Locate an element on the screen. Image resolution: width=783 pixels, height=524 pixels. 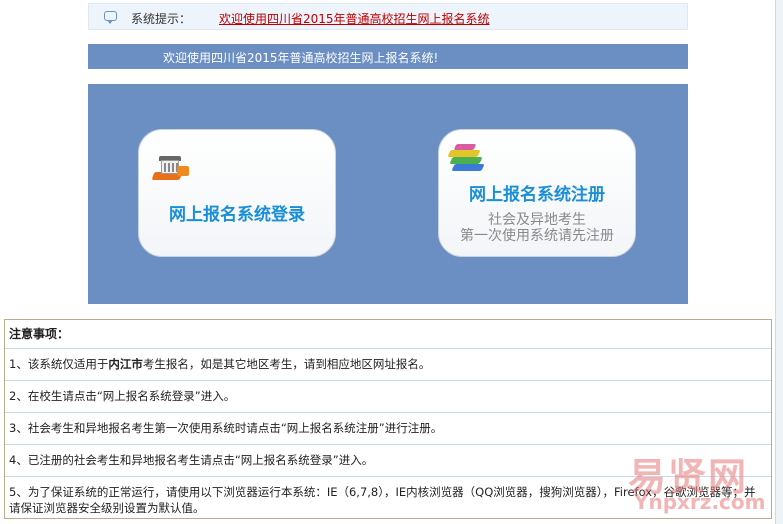
watermark: 易贤网 Ynpxrz.com is located at coordinates (703, 483).